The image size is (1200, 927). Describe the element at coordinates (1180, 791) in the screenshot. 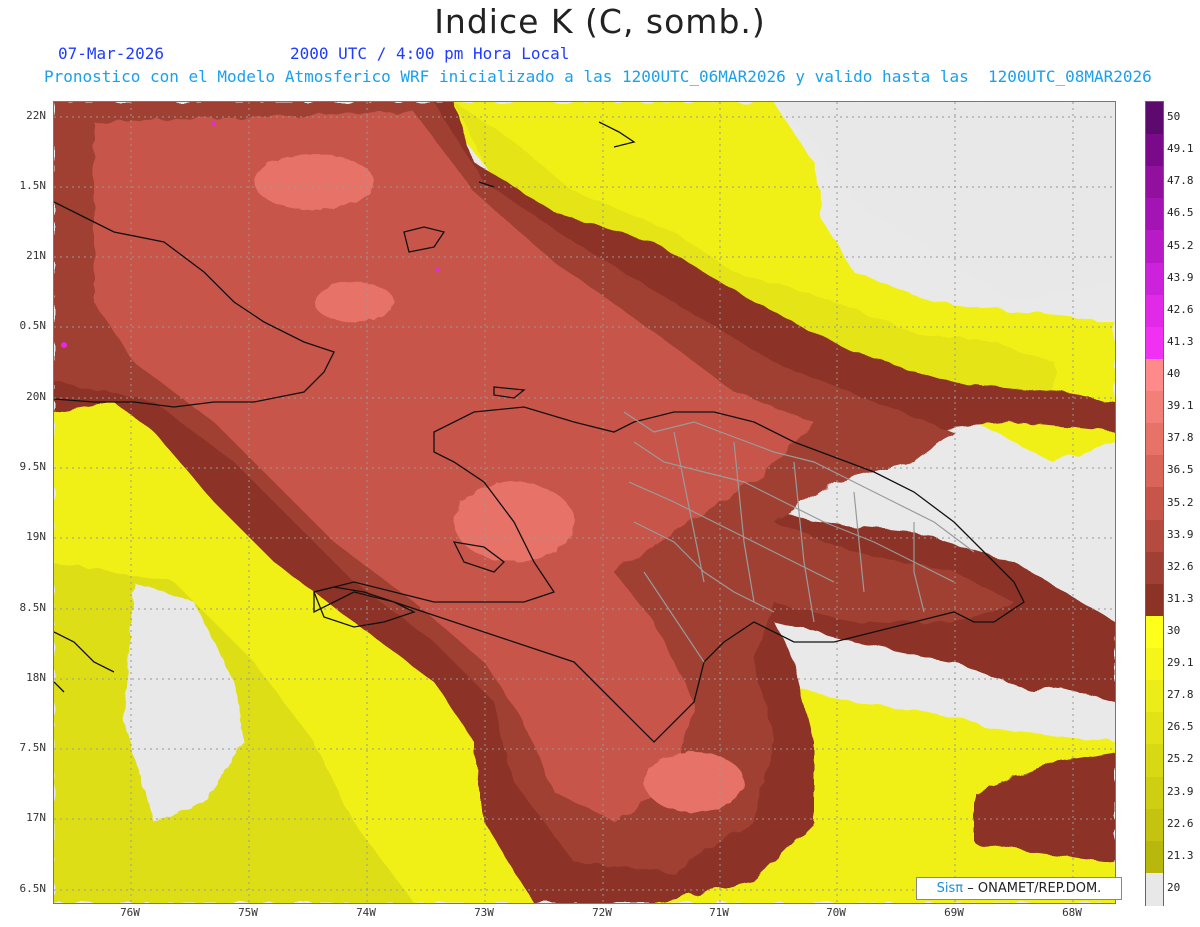

I see `colorbar-label: 23.9` at that location.